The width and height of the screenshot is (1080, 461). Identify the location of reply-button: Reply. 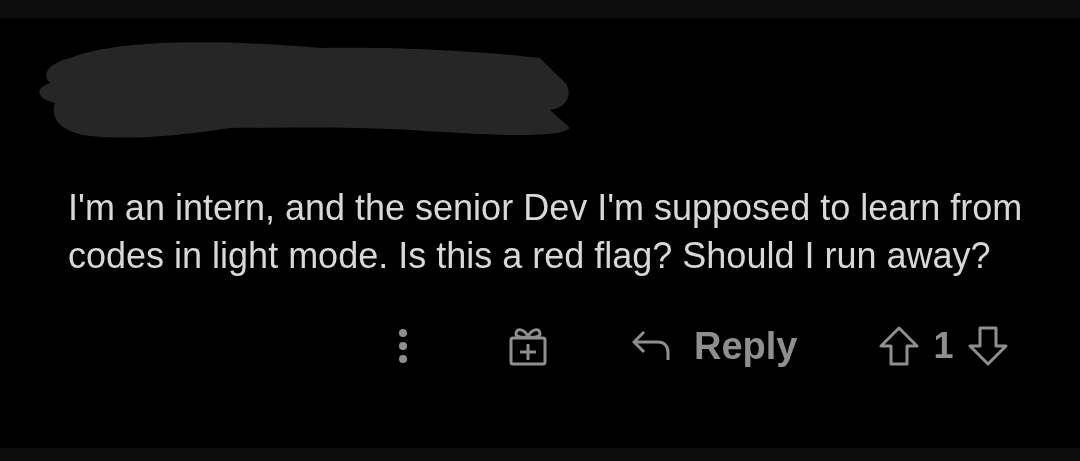
(715, 346).